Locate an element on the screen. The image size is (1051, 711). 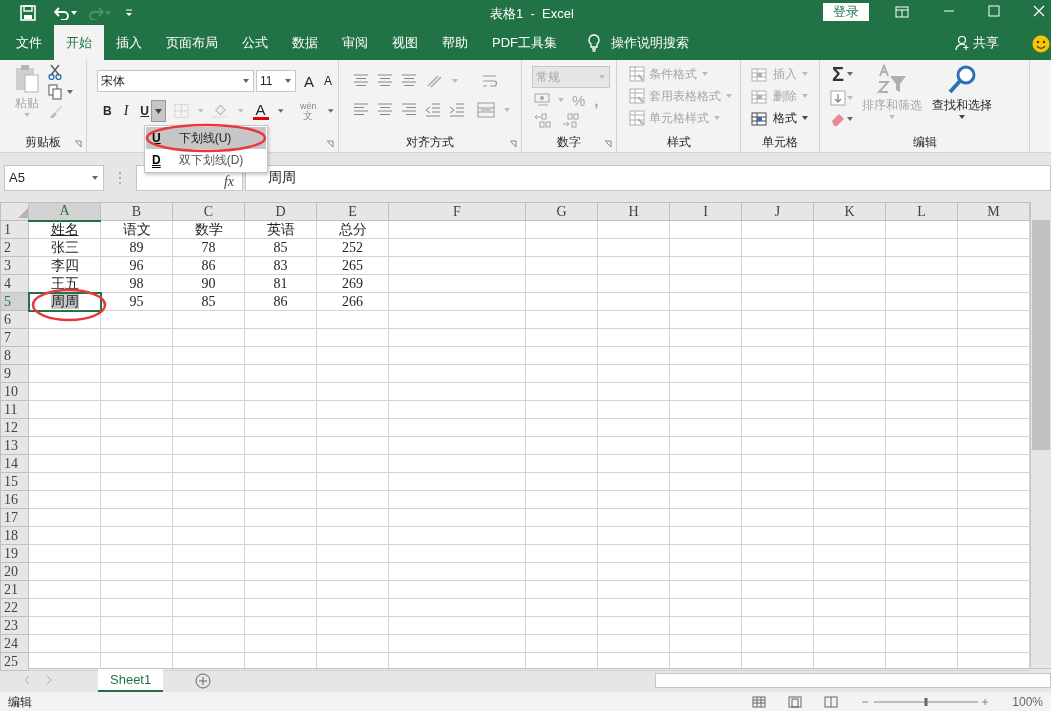
vertical-scrollbar is located at coordinates (1040, 435).